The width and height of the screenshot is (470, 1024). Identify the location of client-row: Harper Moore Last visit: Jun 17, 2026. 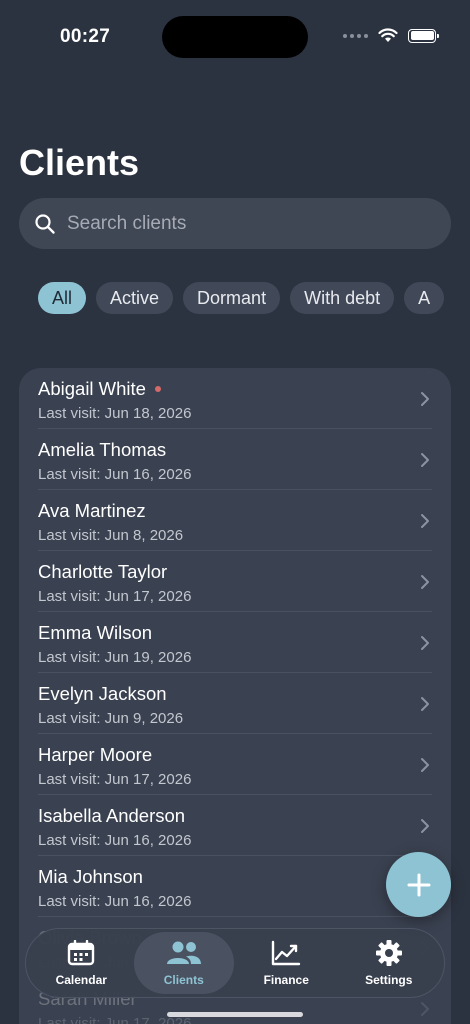
(235, 764).